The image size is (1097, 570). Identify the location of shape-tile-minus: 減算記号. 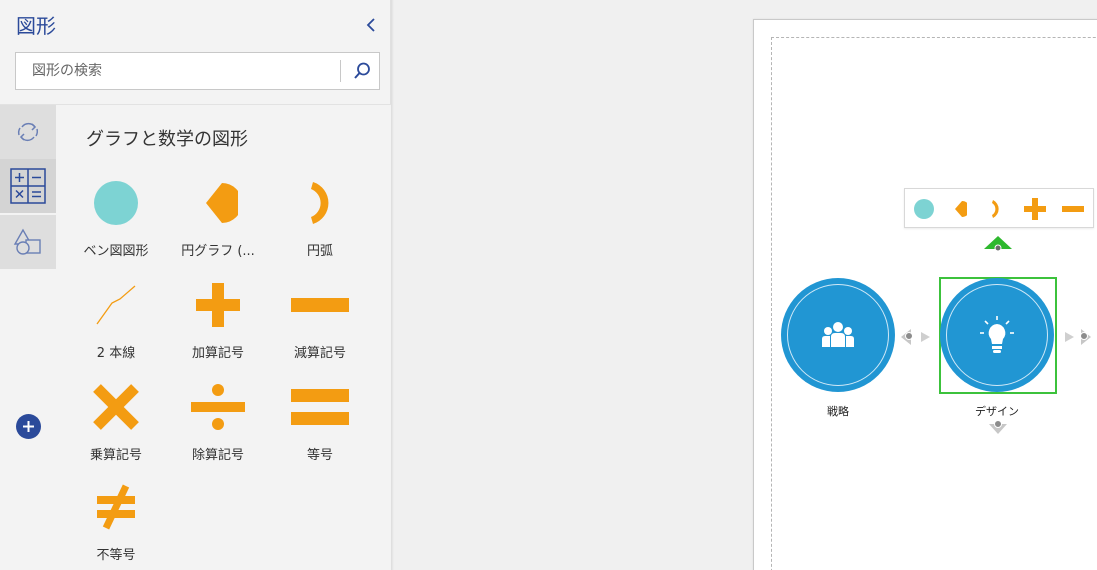
(320, 321).